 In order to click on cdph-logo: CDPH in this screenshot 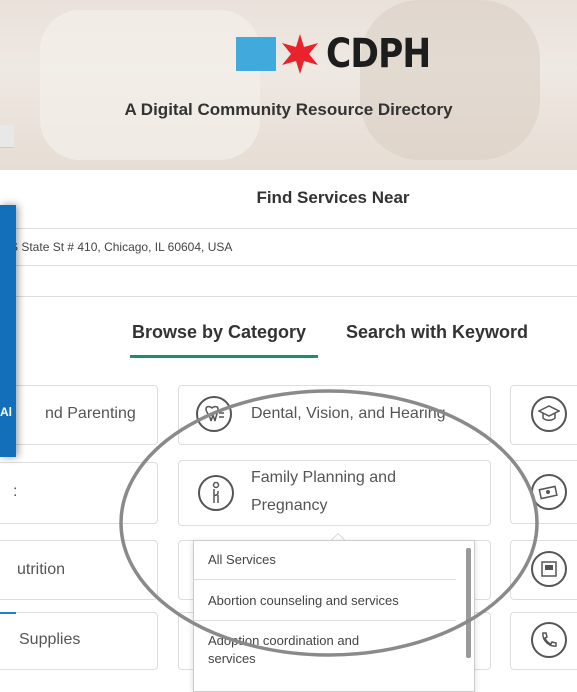, I will do `click(341, 54)`.